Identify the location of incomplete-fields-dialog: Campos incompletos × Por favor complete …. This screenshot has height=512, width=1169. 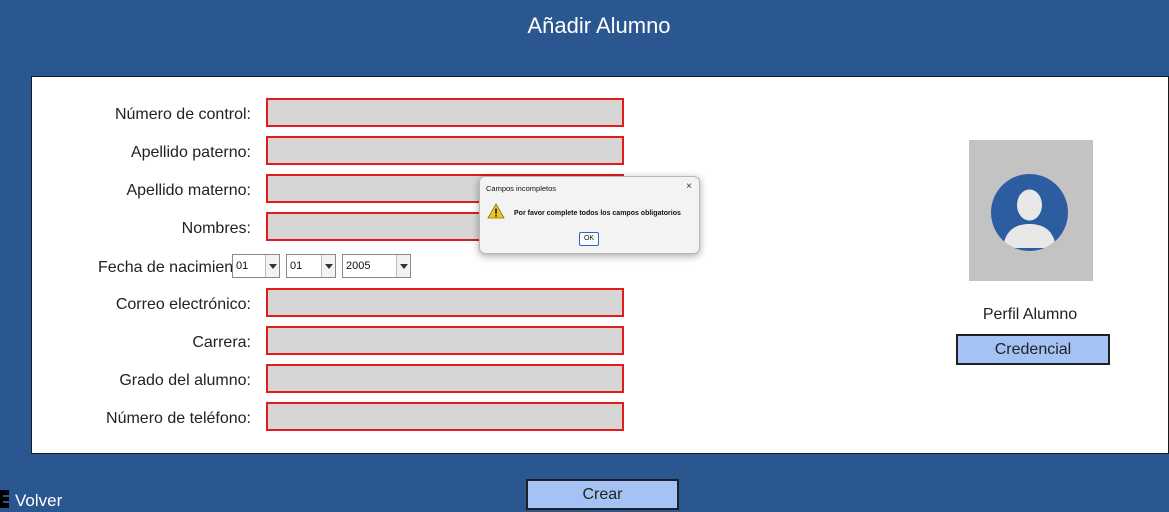
(589, 215).